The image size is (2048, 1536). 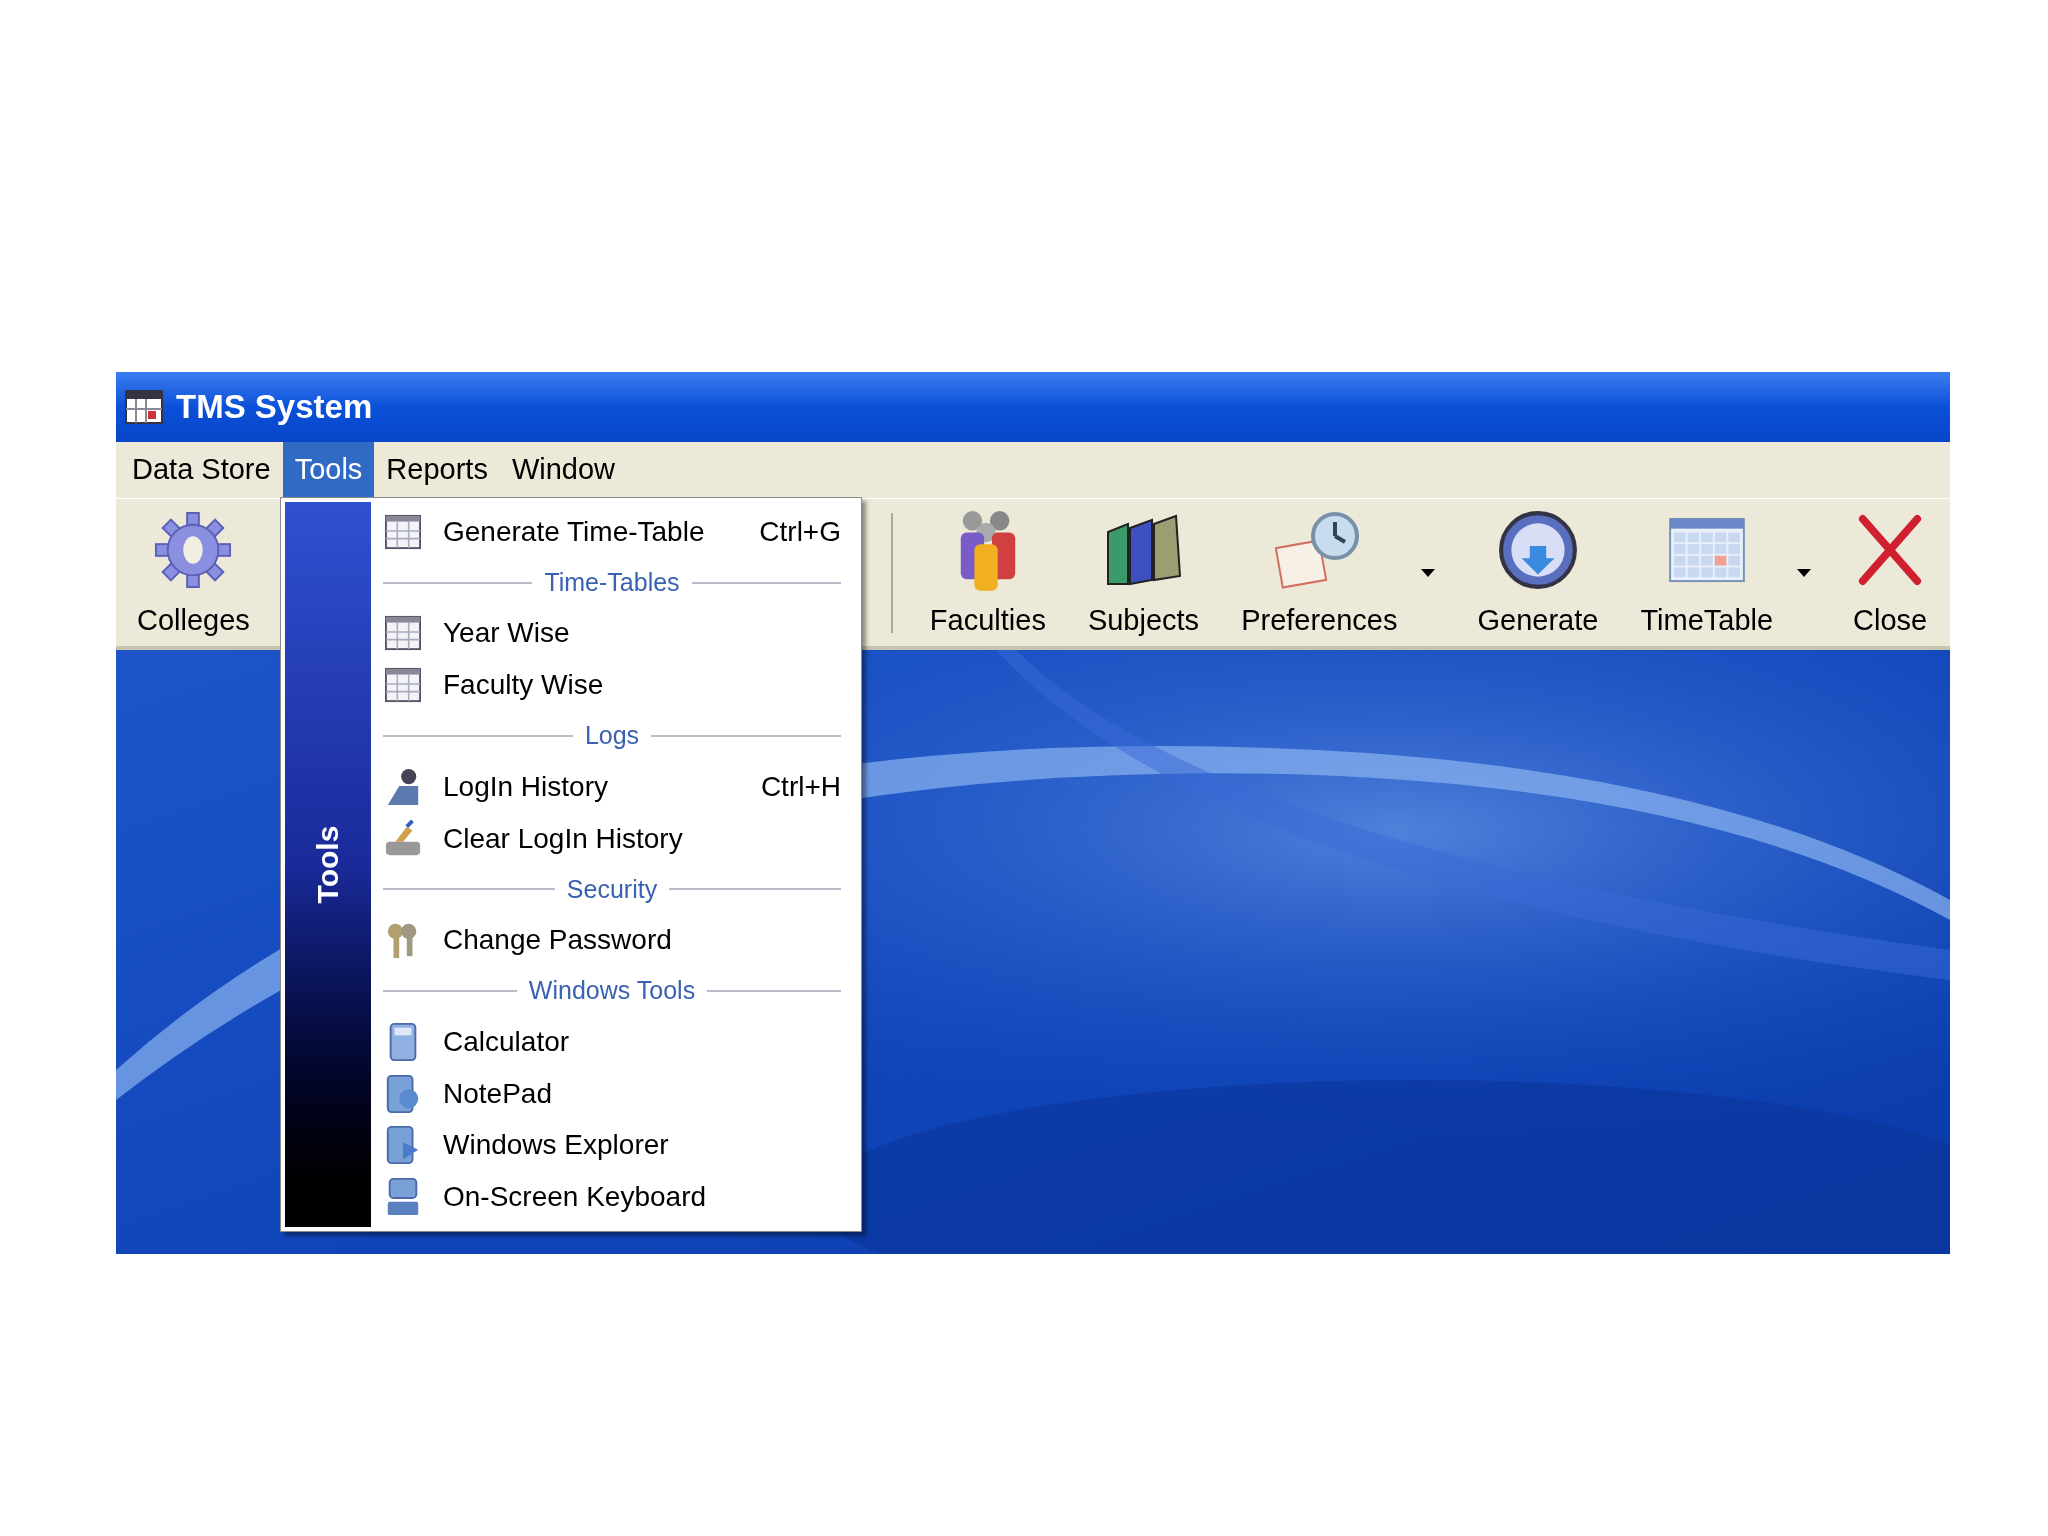 I want to click on globe-icon, so click(x=1537, y=550).